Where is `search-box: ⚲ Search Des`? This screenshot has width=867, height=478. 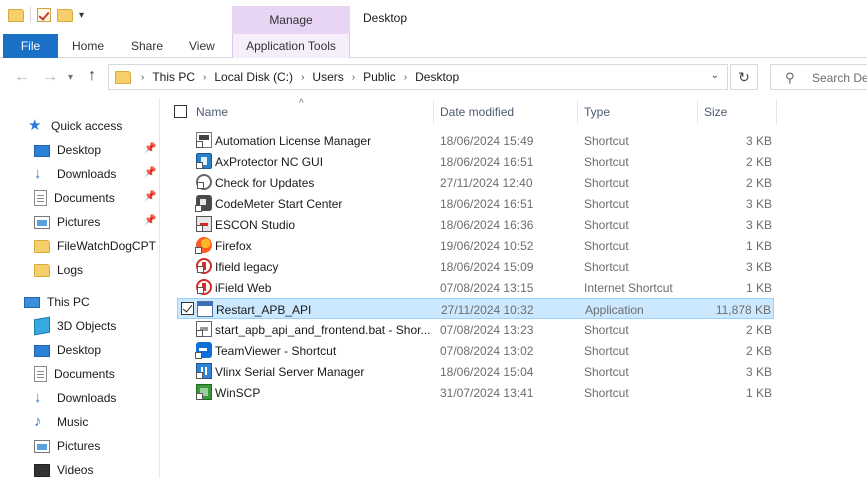
search-box: ⚲ Search Des is located at coordinates (818, 77).